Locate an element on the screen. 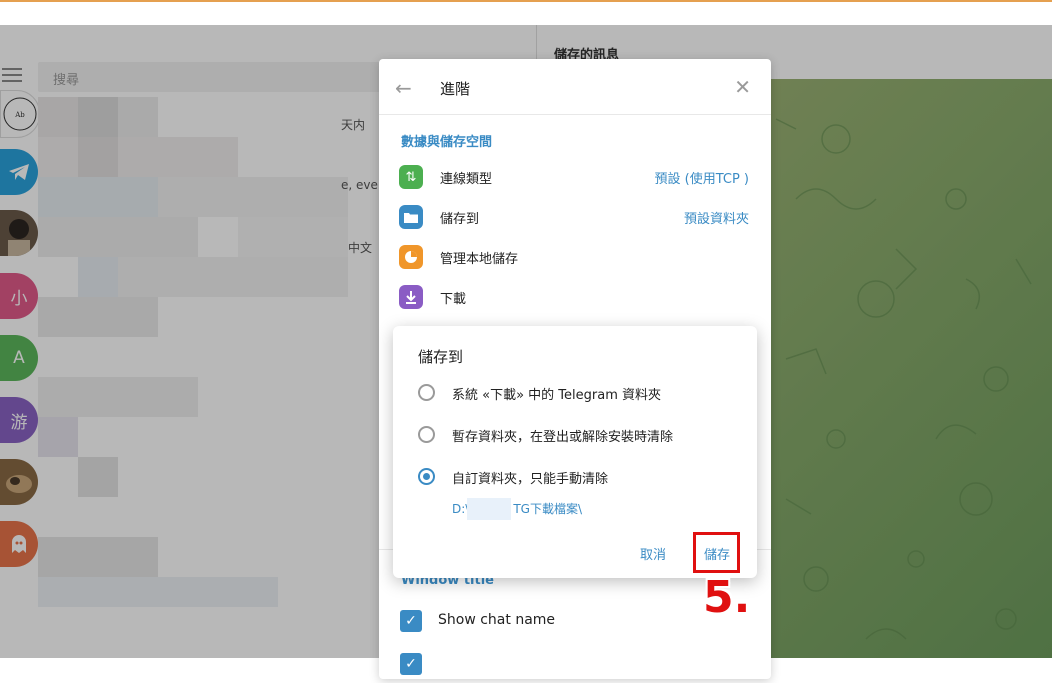 The image size is (1052, 683). option-system-downloads: 系統 «下載» 中的 Telegram 資料夾 is located at coordinates (575, 394).